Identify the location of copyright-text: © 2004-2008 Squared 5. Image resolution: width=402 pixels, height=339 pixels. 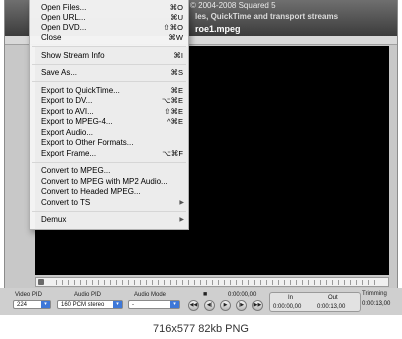
(233, 5).